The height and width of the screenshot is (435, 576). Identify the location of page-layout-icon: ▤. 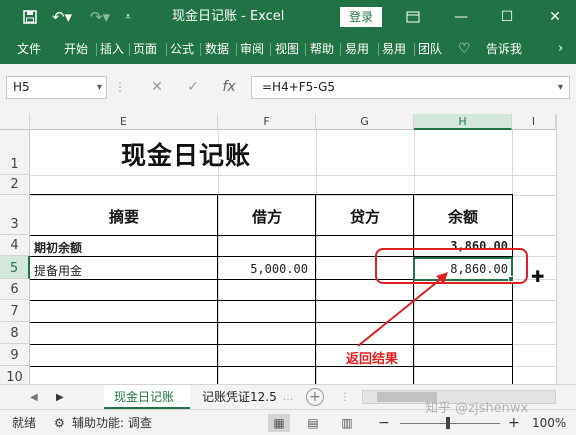
(313, 423).